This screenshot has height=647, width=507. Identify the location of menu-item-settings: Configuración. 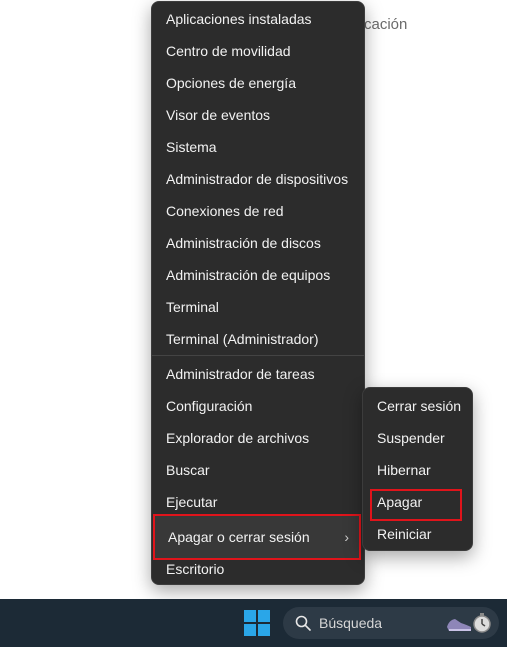
(209, 406).